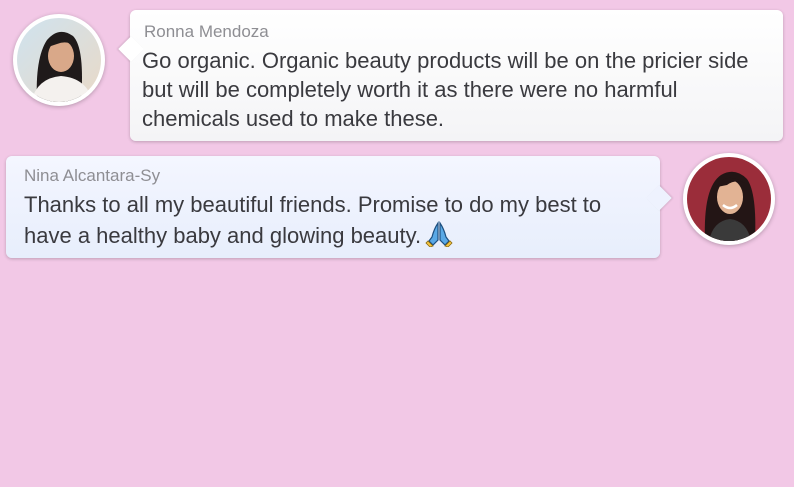  What do you see at coordinates (439, 236) in the screenshot?
I see `folded-hands-icon` at bounding box center [439, 236].